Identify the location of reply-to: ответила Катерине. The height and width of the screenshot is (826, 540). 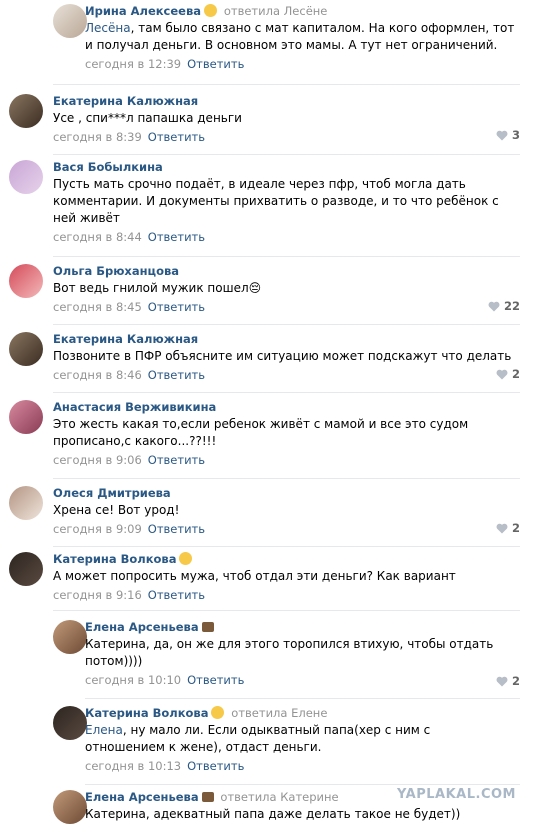
(279, 797).